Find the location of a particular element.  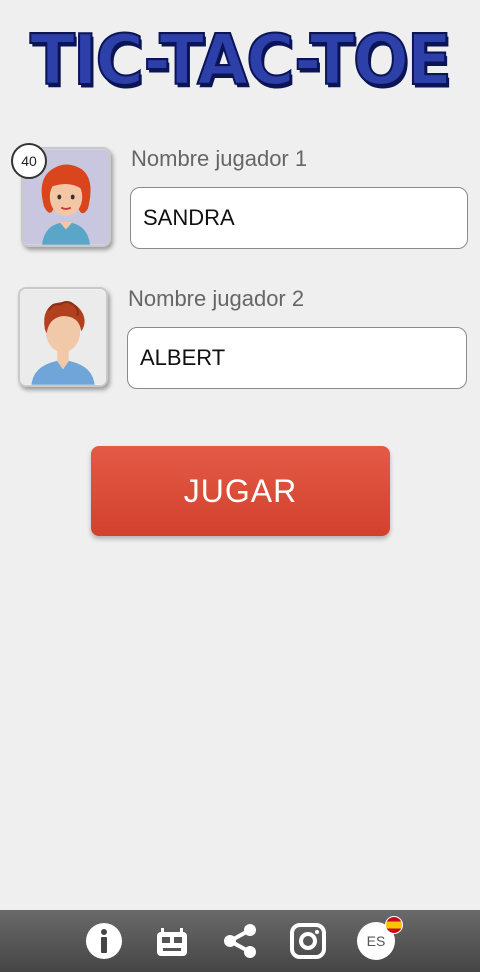

info-icon is located at coordinates (104, 941).